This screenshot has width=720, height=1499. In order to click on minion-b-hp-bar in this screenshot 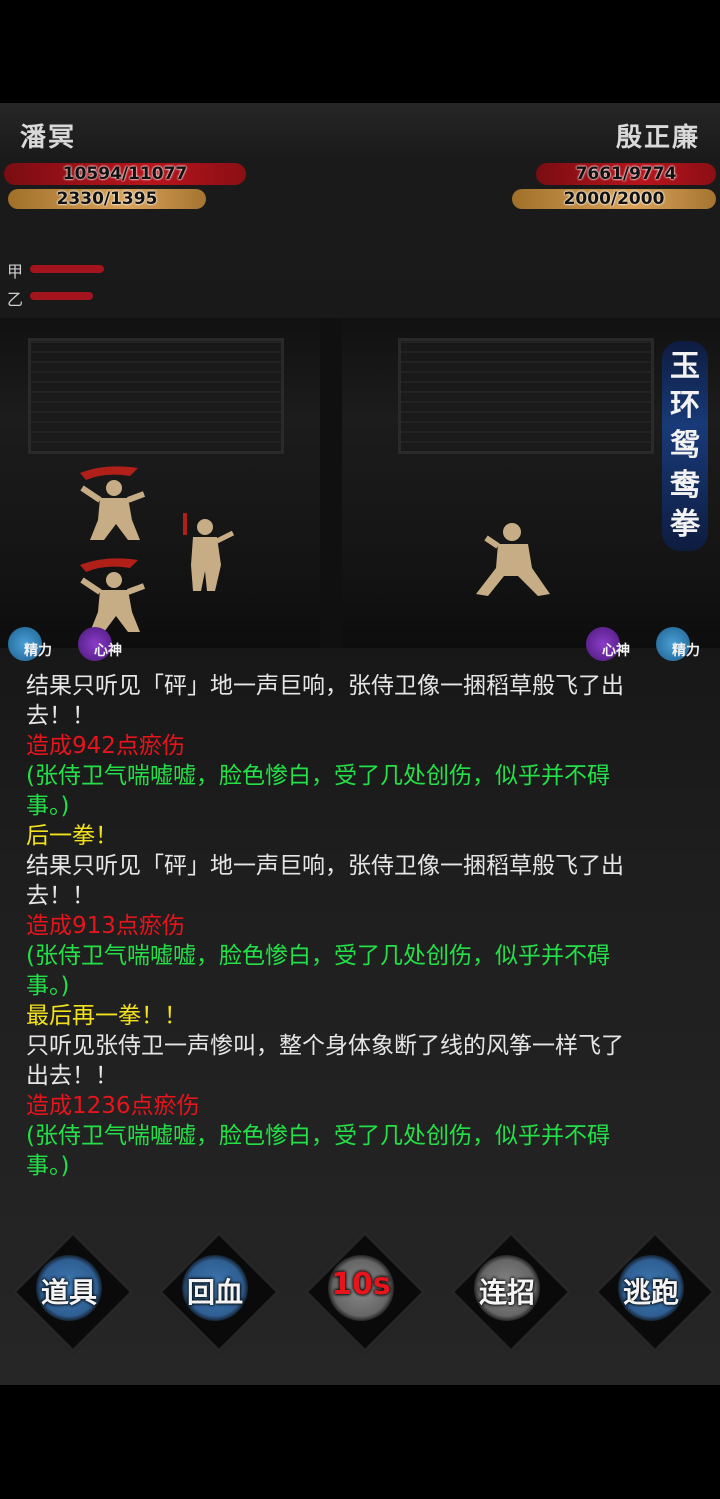, I will do `click(61, 296)`.